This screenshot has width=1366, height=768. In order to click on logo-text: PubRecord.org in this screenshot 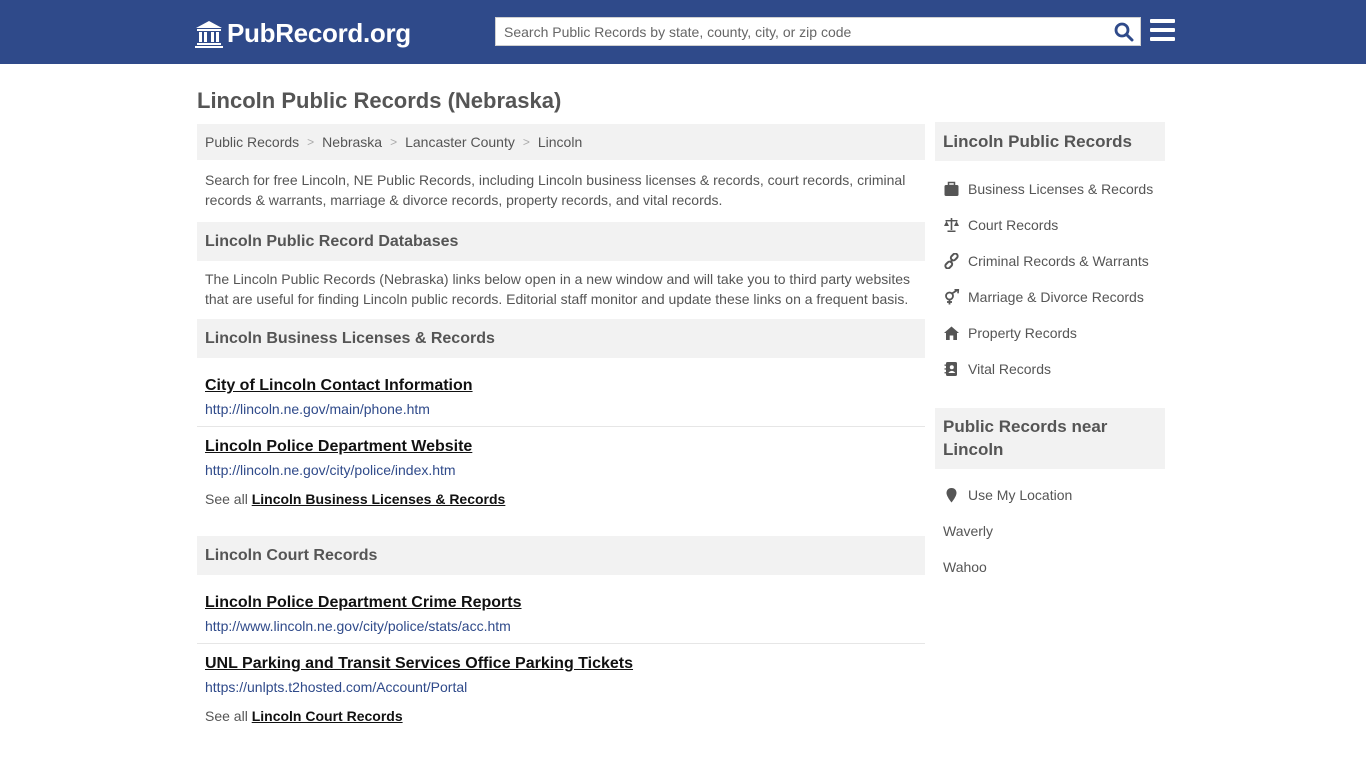, I will do `click(319, 33)`.